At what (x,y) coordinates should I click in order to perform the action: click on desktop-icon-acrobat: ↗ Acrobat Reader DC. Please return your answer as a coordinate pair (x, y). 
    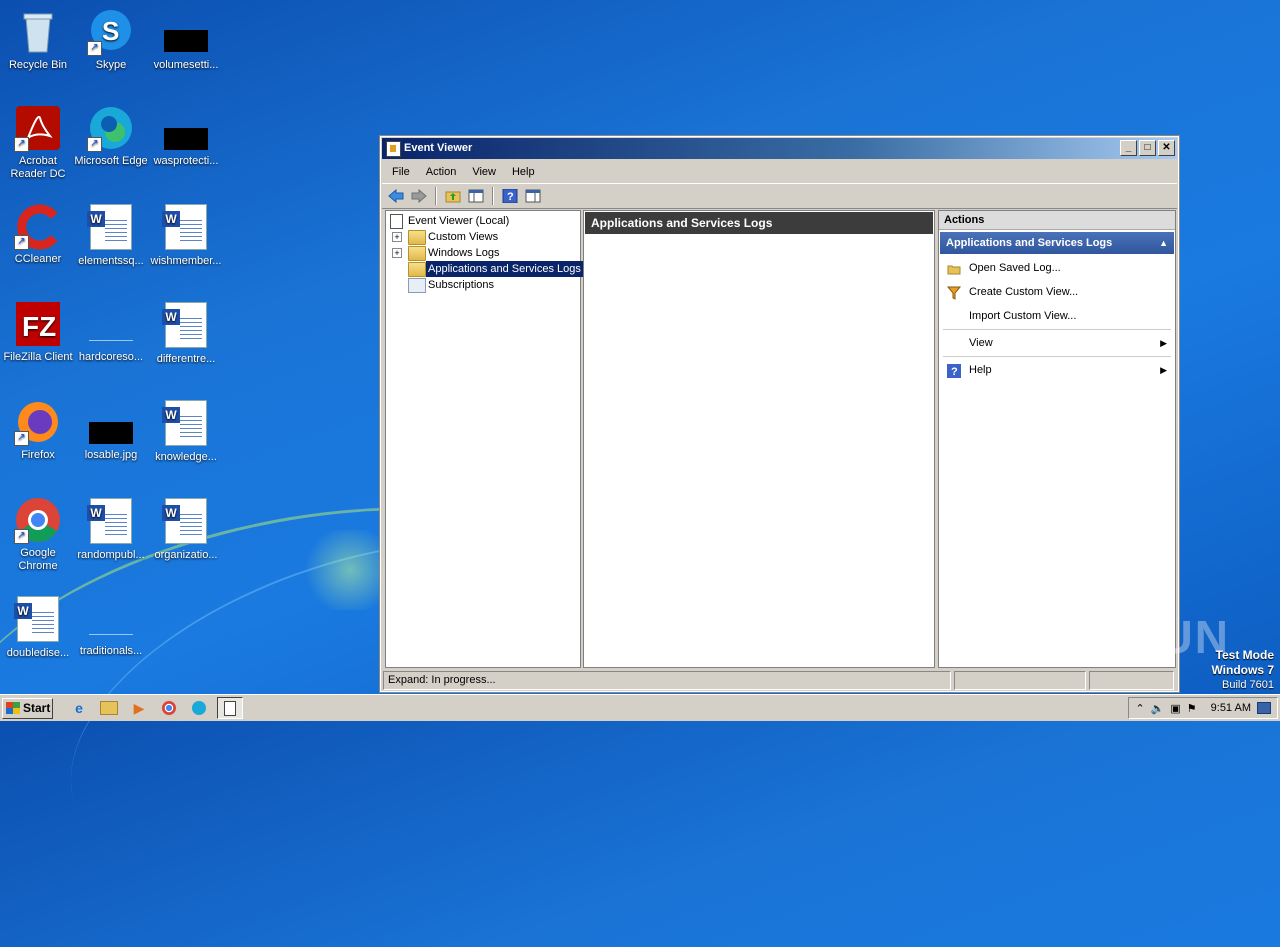
    Looking at the image, I should click on (38, 142).